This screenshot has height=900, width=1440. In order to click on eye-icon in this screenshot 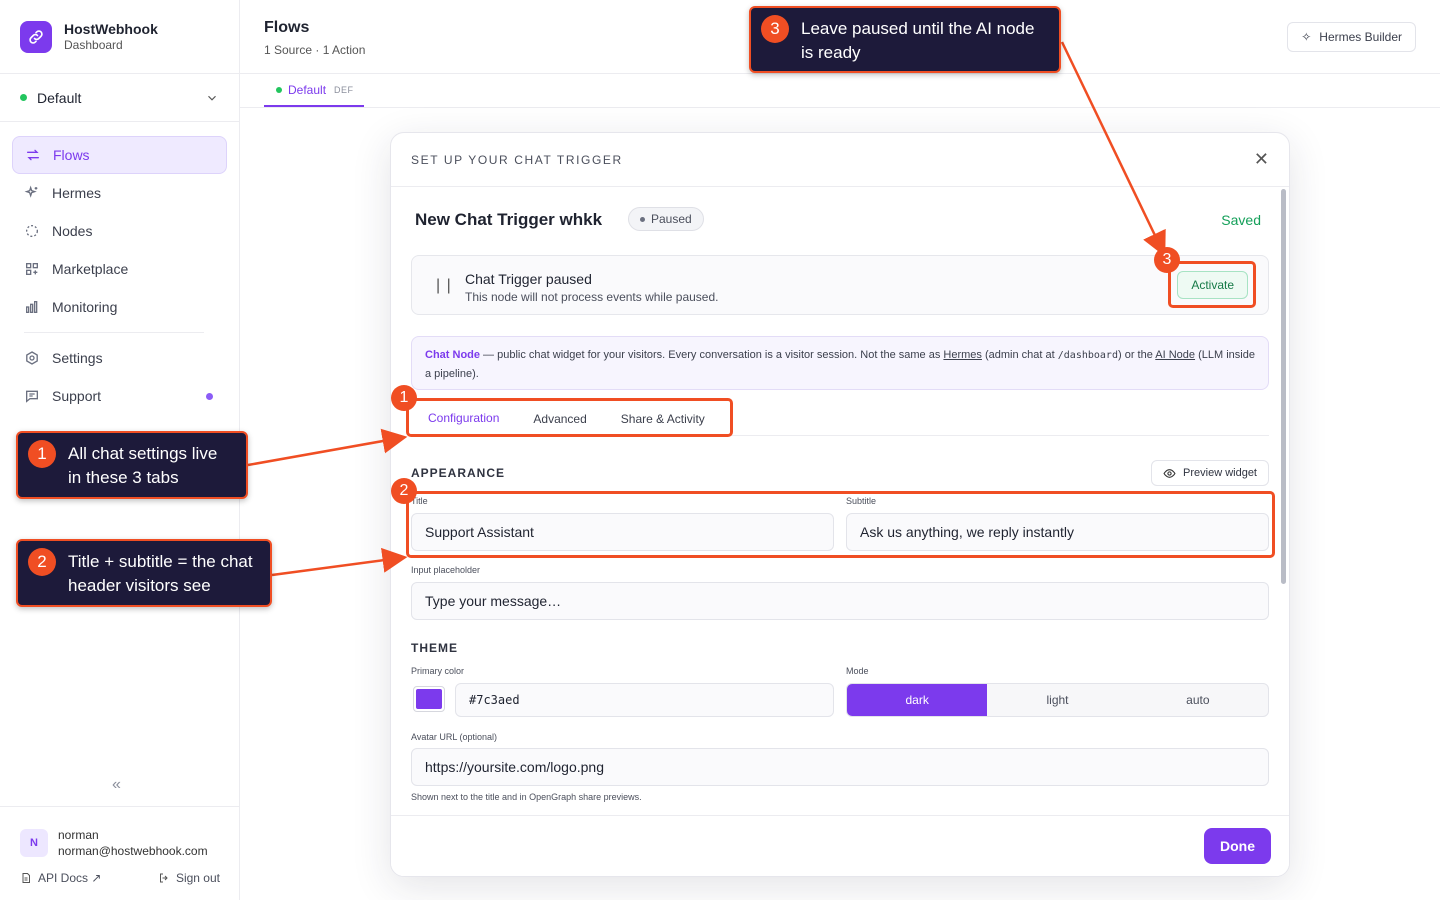, I will do `click(1169, 473)`.